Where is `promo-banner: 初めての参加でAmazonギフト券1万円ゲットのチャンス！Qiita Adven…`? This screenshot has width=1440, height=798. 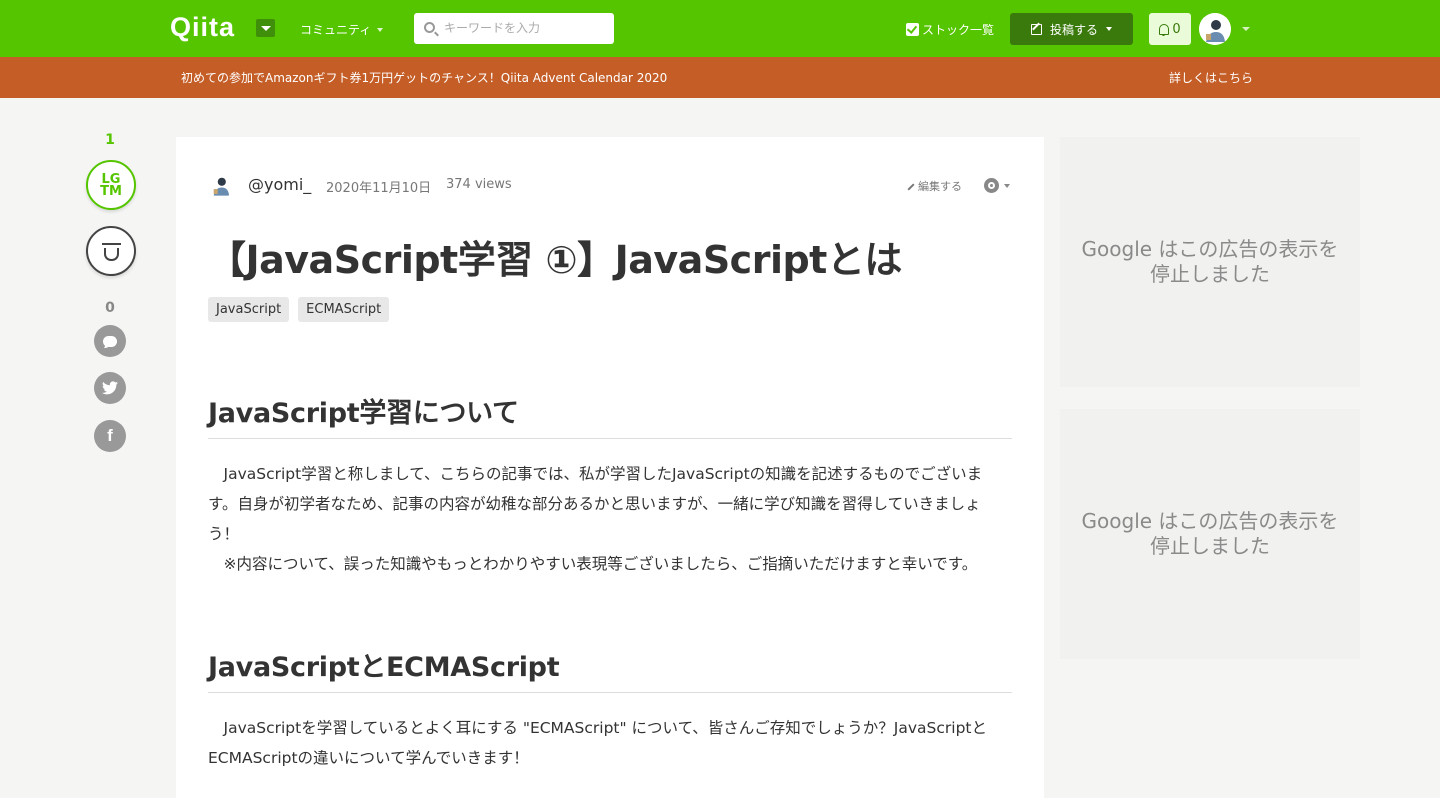
promo-banner: 初めての参加でAmazonギフト券1万円ゲットのチャンス！Qiita Adven… is located at coordinates (720, 77).